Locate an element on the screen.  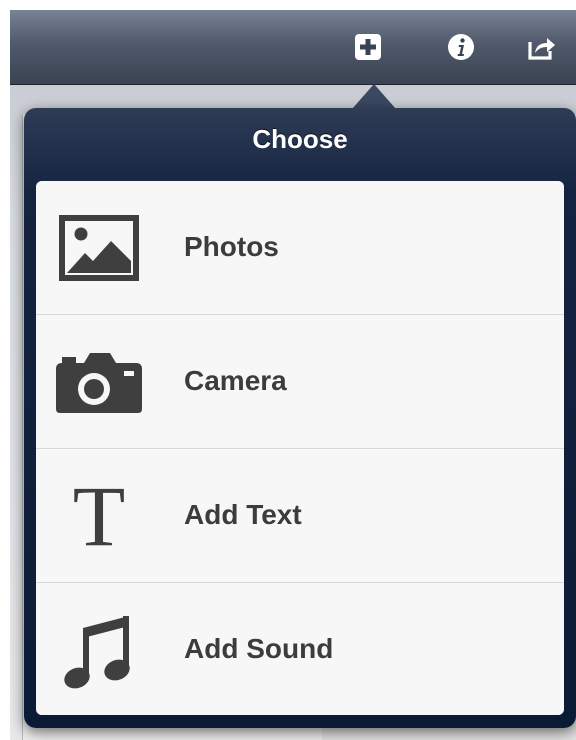
info-icon is located at coordinates (461, 47).